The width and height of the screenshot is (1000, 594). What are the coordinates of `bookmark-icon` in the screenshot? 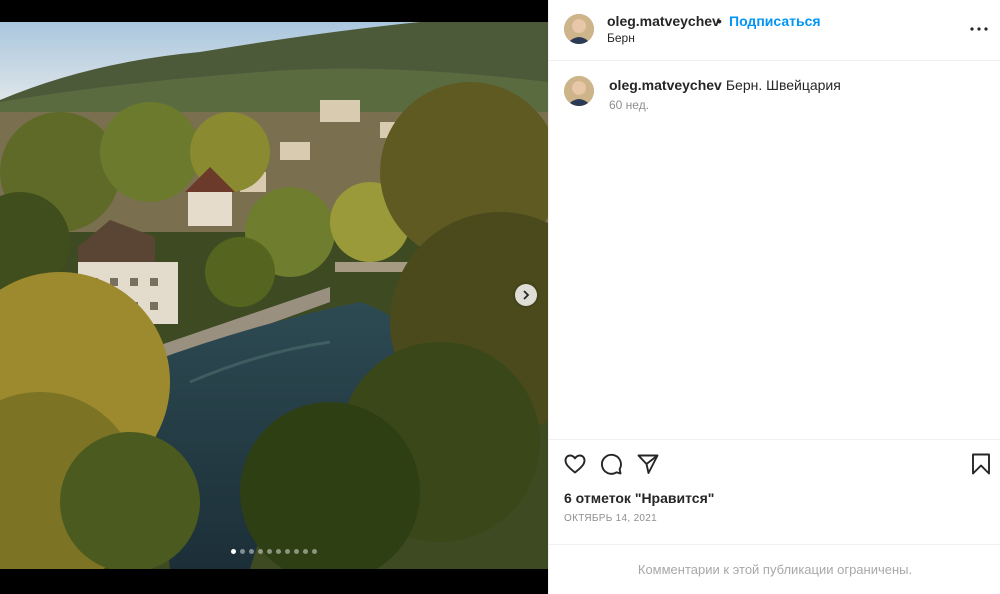 It's located at (981, 464).